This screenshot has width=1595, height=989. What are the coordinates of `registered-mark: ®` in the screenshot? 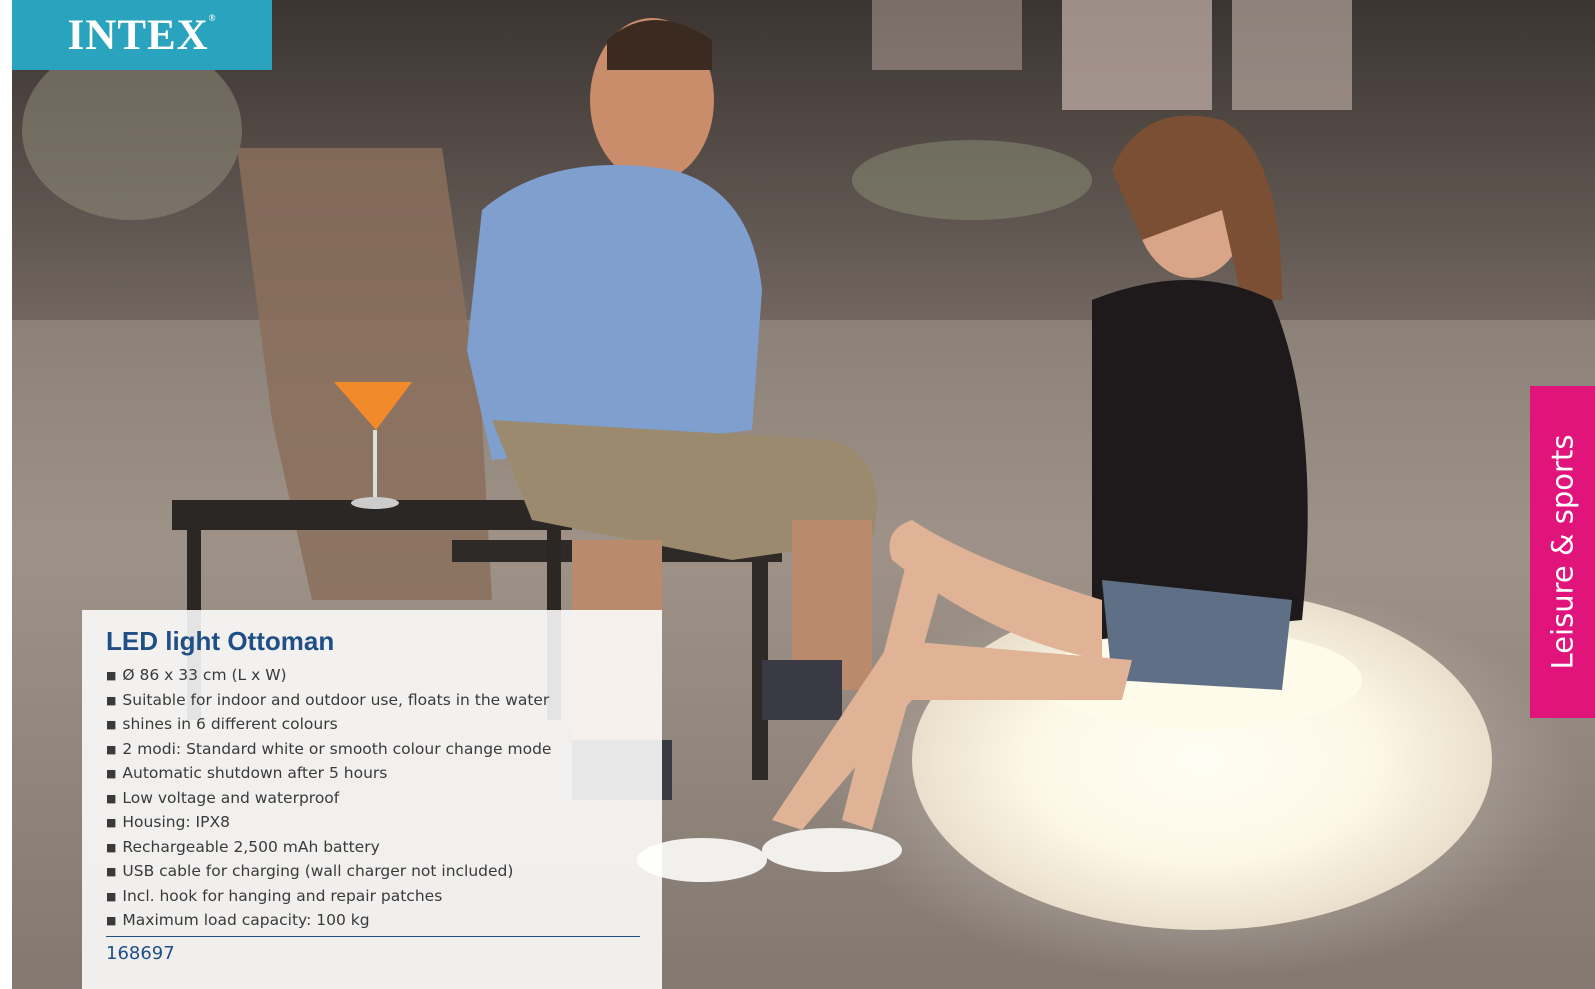 It's located at (212, 17).